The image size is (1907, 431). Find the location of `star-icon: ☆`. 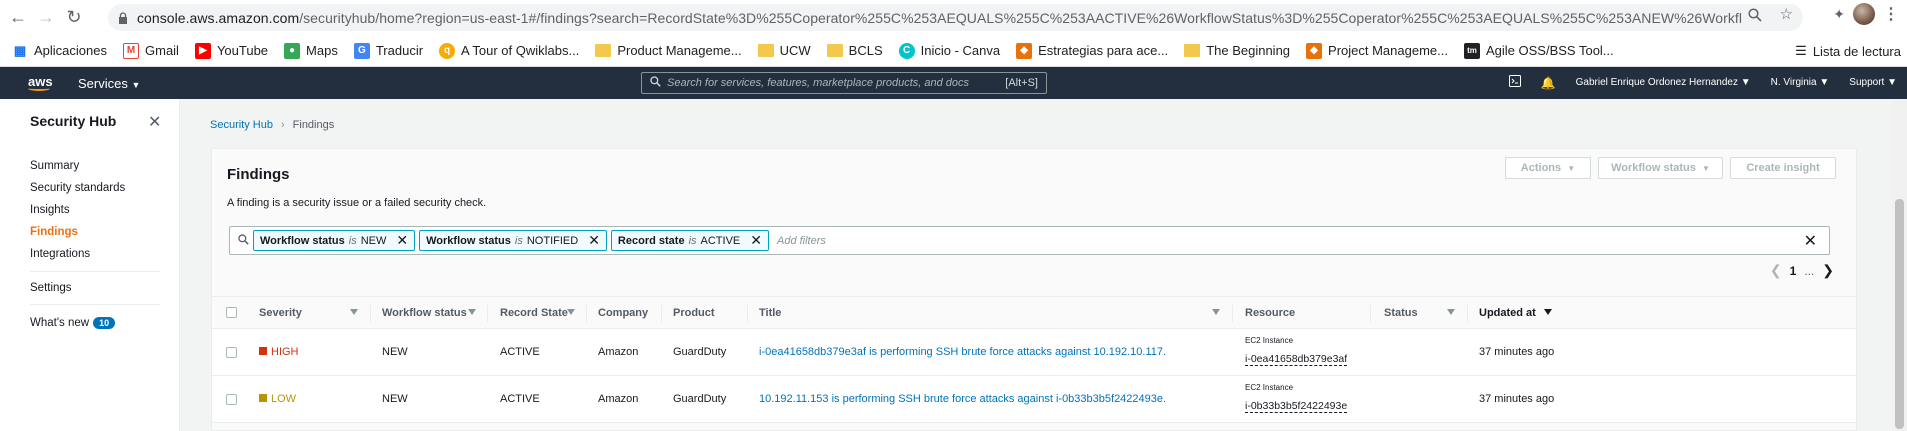

star-icon: ☆ is located at coordinates (1786, 16).